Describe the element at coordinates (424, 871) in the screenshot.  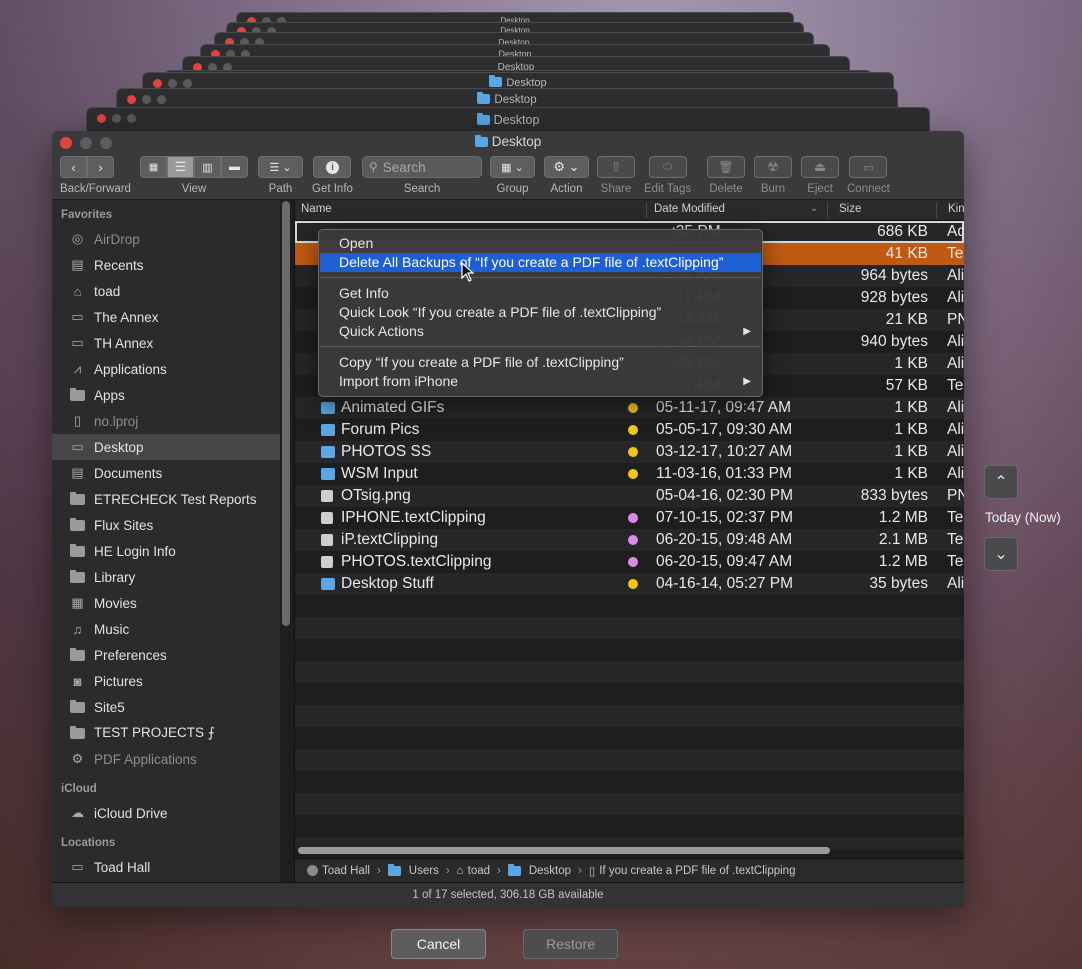
I see `path-item-users: Users` at that location.